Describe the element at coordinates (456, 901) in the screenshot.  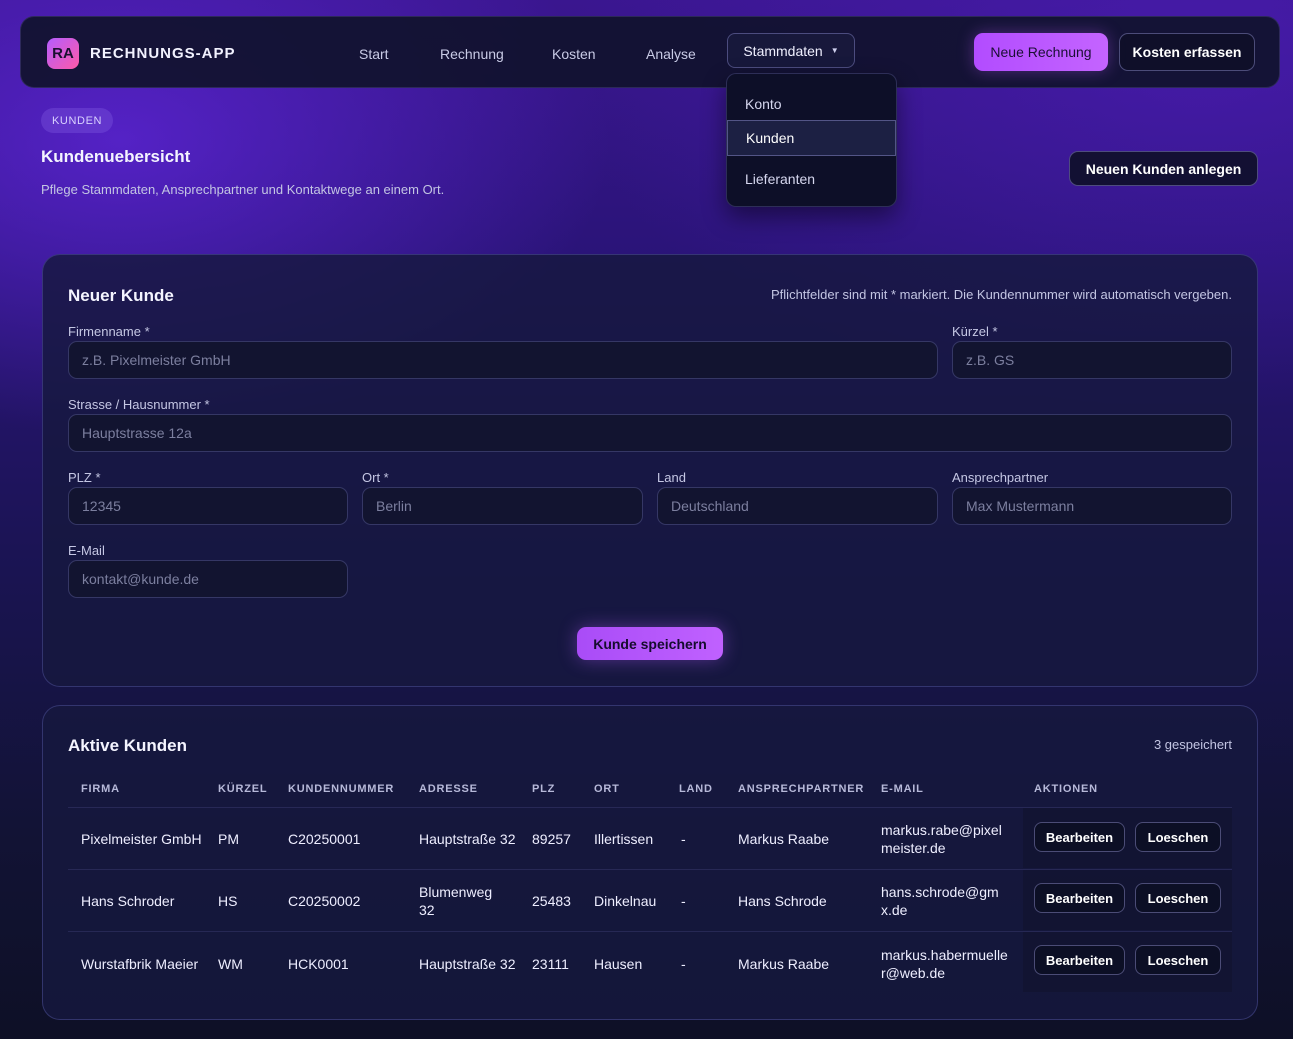
I see `cell-adresse: Blumenweg 32` at that location.